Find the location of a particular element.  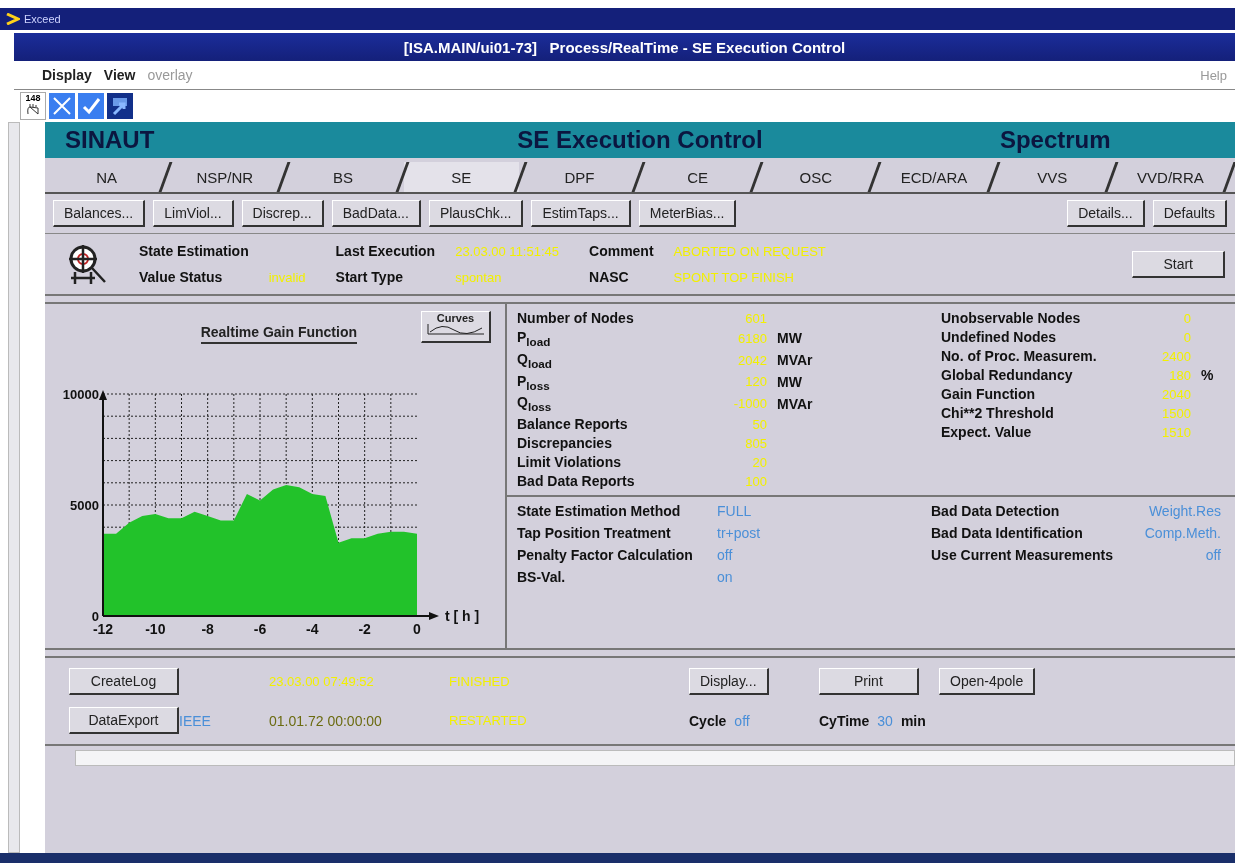

tab: SE is located at coordinates (461, 177).